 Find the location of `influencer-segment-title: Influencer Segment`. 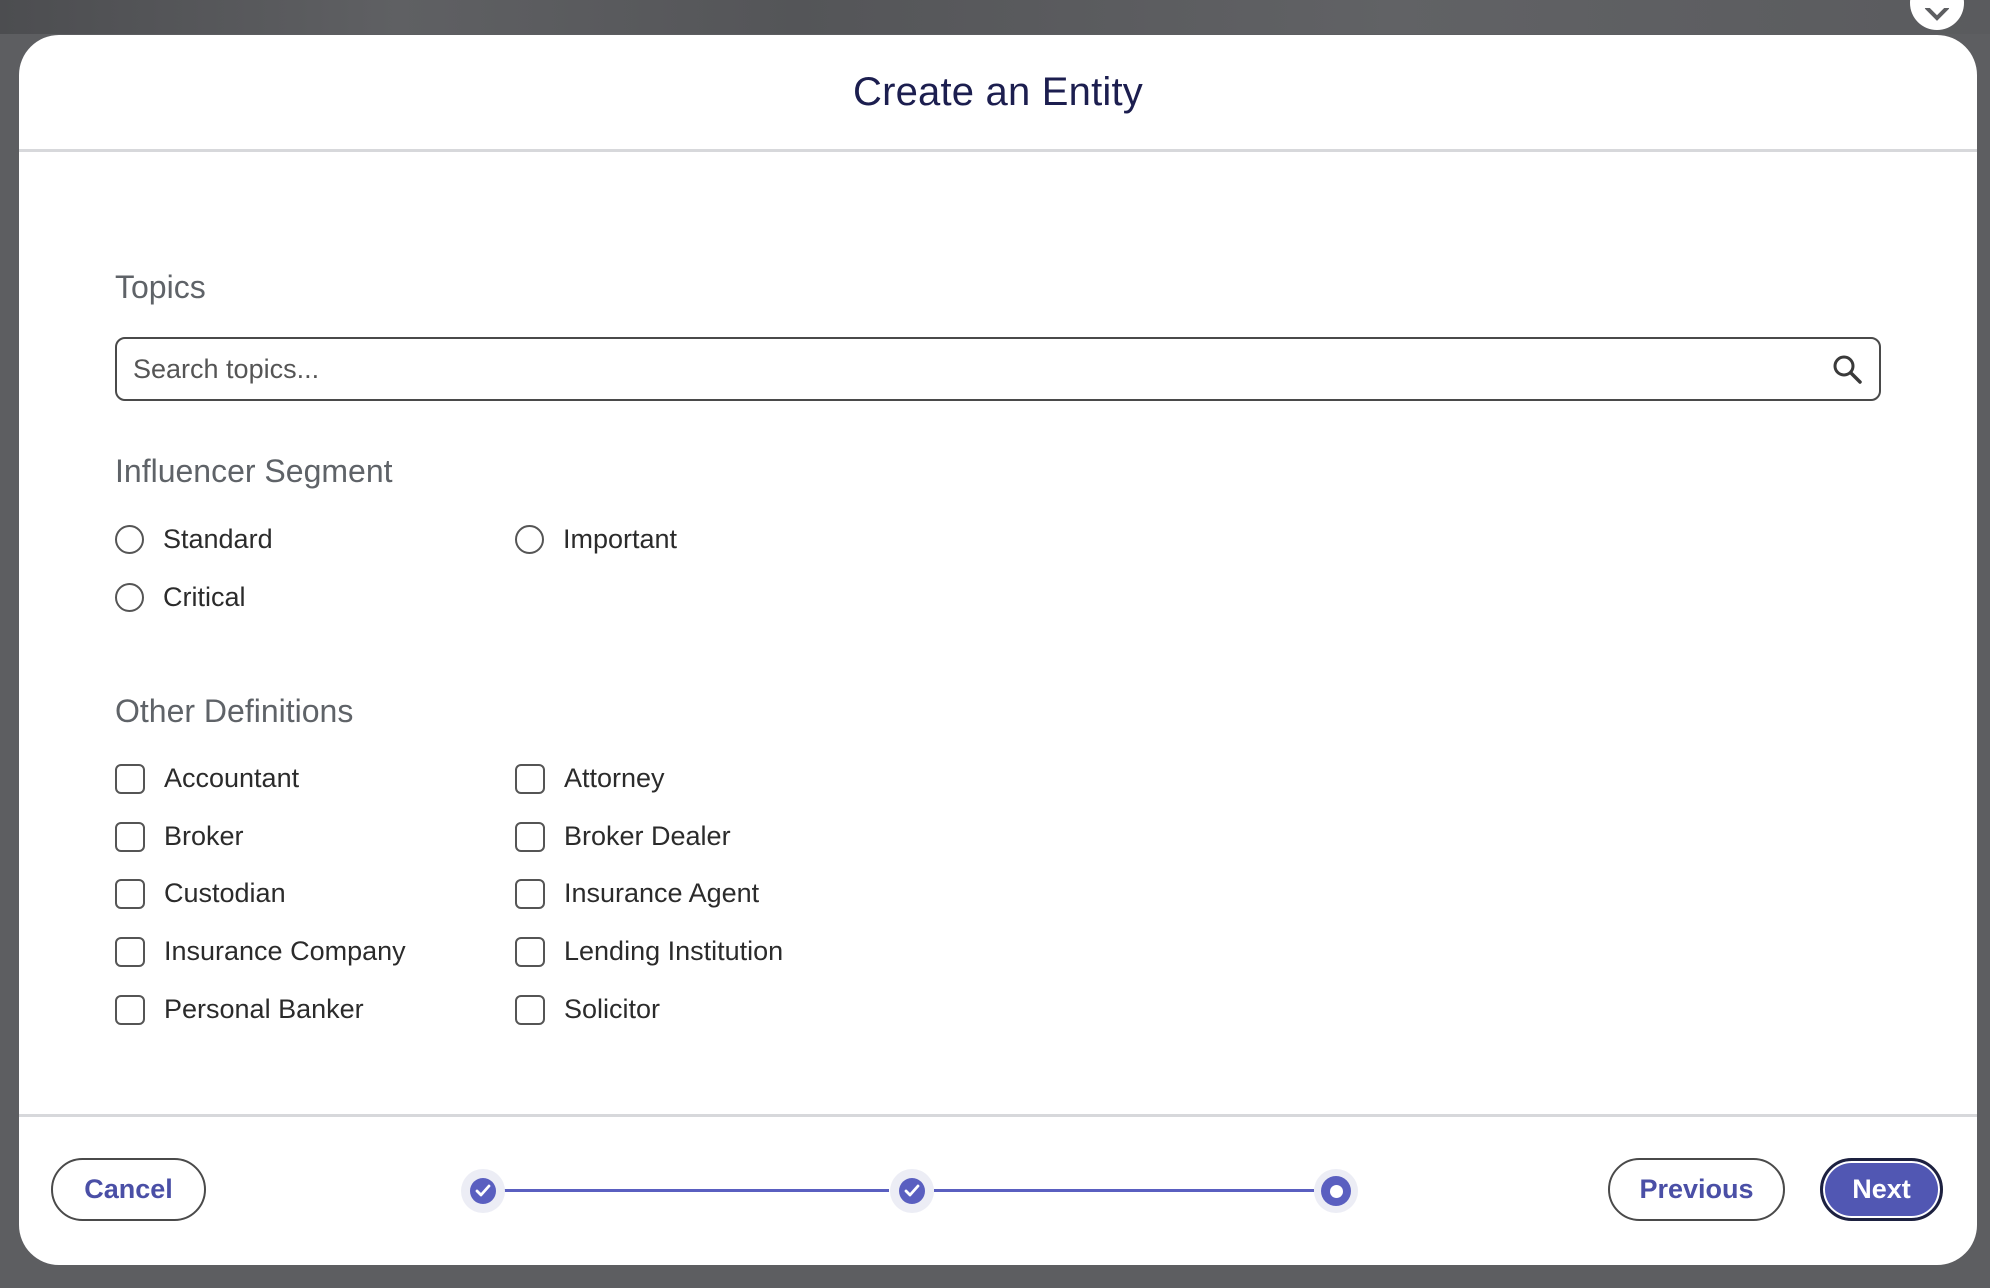

influencer-segment-title: Influencer Segment is located at coordinates (254, 471).